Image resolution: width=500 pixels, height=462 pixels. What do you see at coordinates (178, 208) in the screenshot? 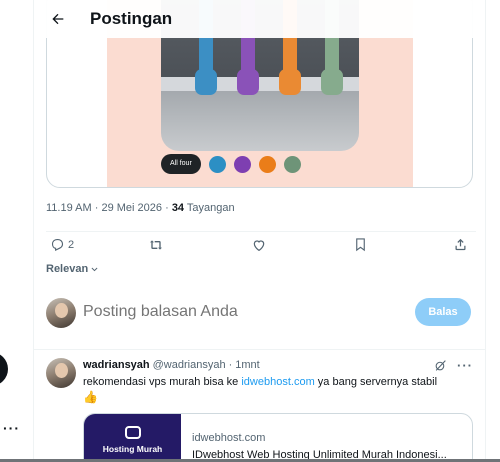
I see `view-count: 34` at bounding box center [178, 208].